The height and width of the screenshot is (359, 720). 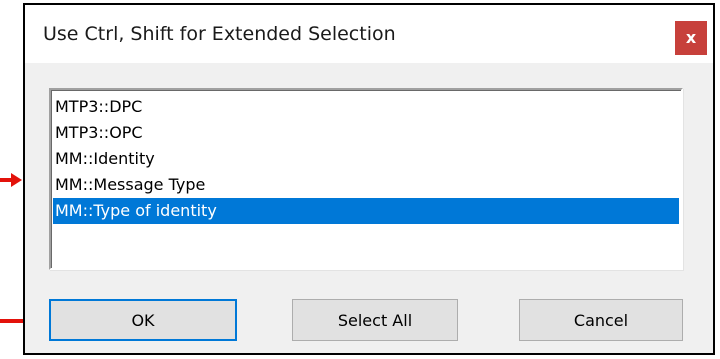 I want to click on list-item: MTP3::DPC, so click(x=366, y=107).